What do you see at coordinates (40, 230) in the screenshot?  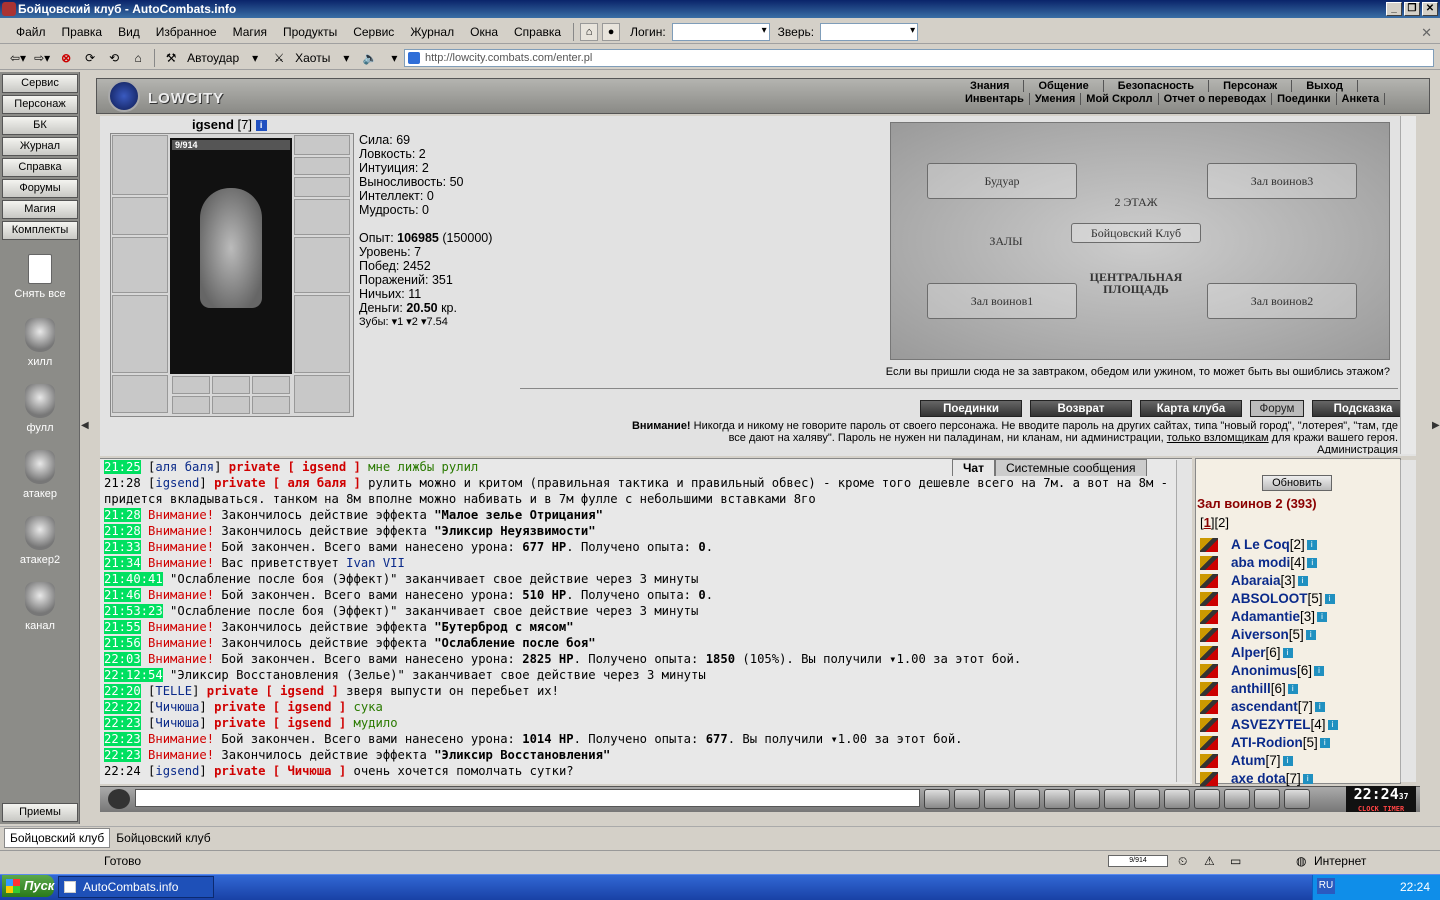 I see `sidebar-kits-button: Комплекты` at bounding box center [40, 230].